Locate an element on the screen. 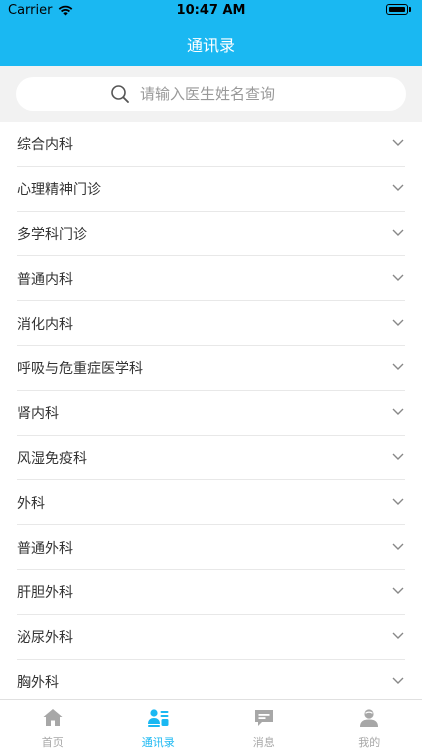 The width and height of the screenshot is (422, 750). department-item: 呼吸与危重症医学科 is located at coordinates (211, 368).